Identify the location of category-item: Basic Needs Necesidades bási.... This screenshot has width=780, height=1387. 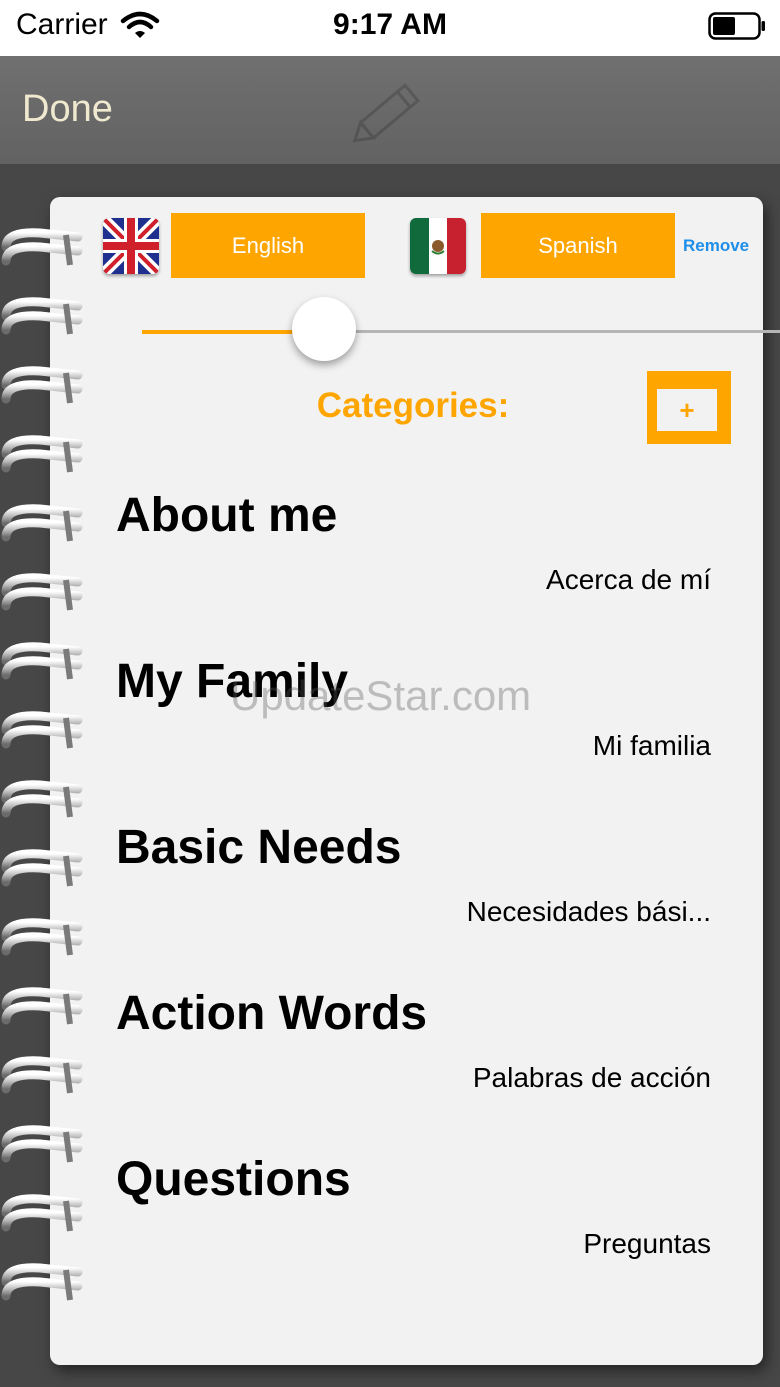
(420, 900).